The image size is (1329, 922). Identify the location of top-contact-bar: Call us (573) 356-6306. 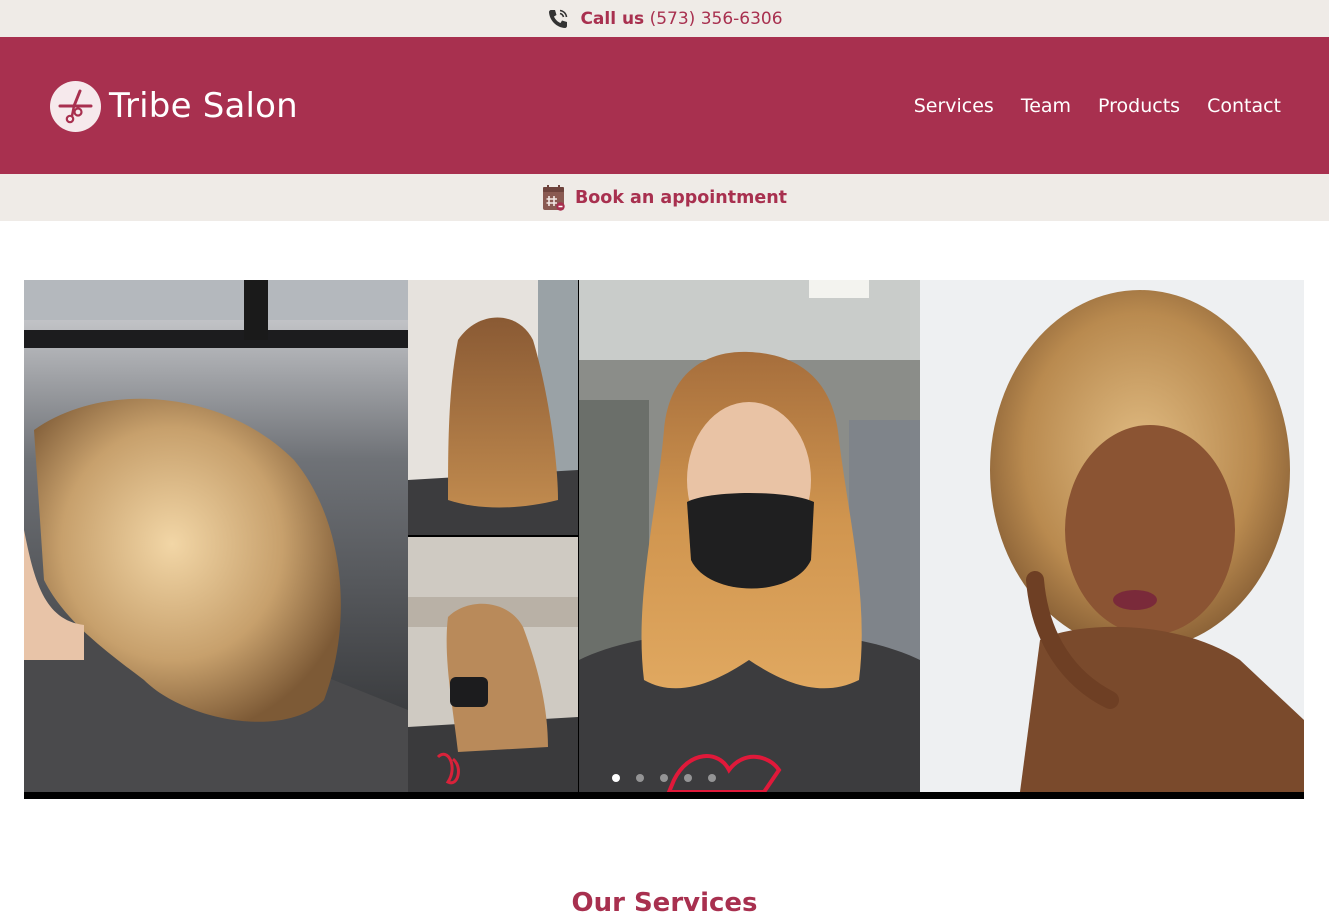
(664, 18).